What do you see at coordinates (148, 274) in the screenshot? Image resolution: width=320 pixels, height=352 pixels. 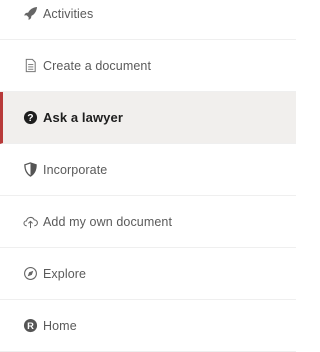 I see `menu-item-explore: Explore` at bounding box center [148, 274].